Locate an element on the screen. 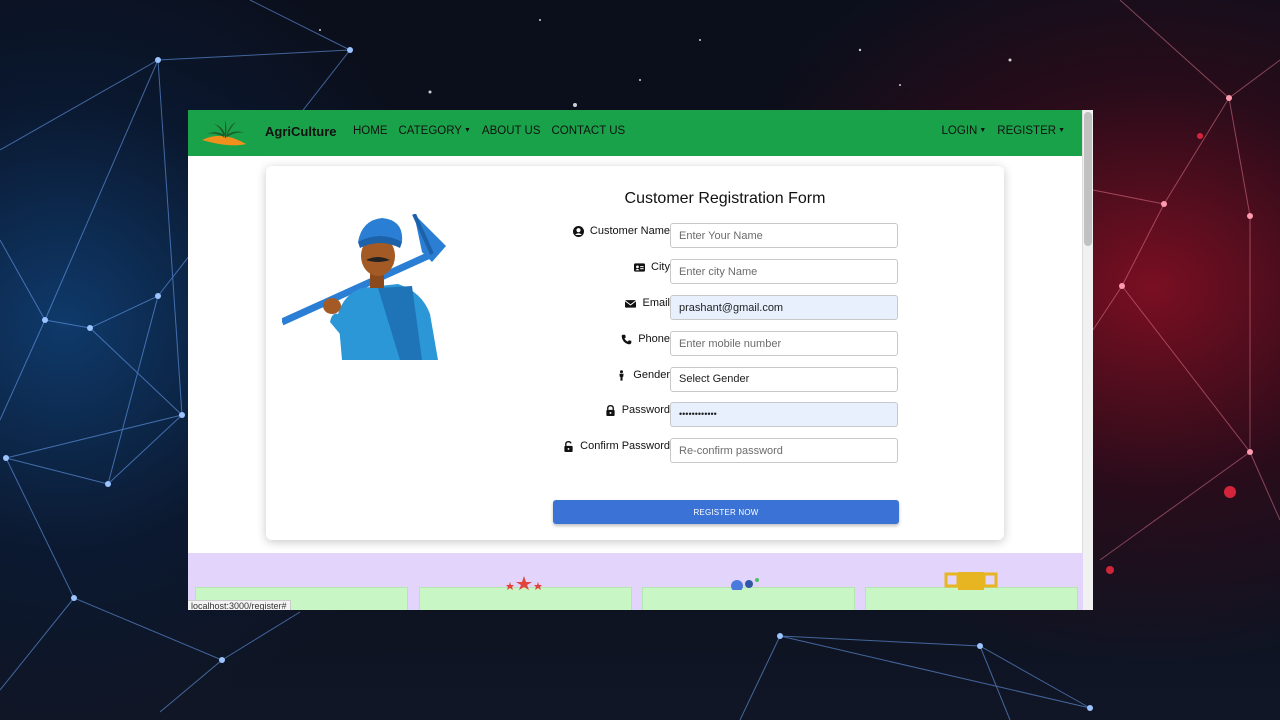 The image size is (1280, 720). scrollbar-thumb is located at coordinates (1088, 179).